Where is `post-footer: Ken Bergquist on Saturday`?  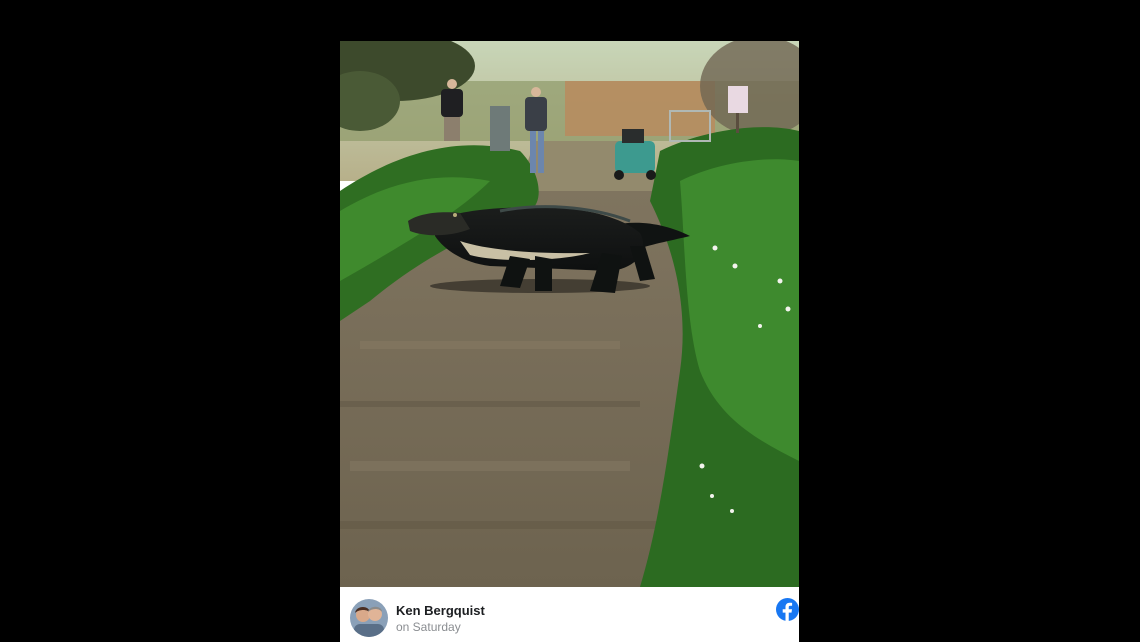 post-footer: Ken Bergquist on Saturday is located at coordinates (569, 614).